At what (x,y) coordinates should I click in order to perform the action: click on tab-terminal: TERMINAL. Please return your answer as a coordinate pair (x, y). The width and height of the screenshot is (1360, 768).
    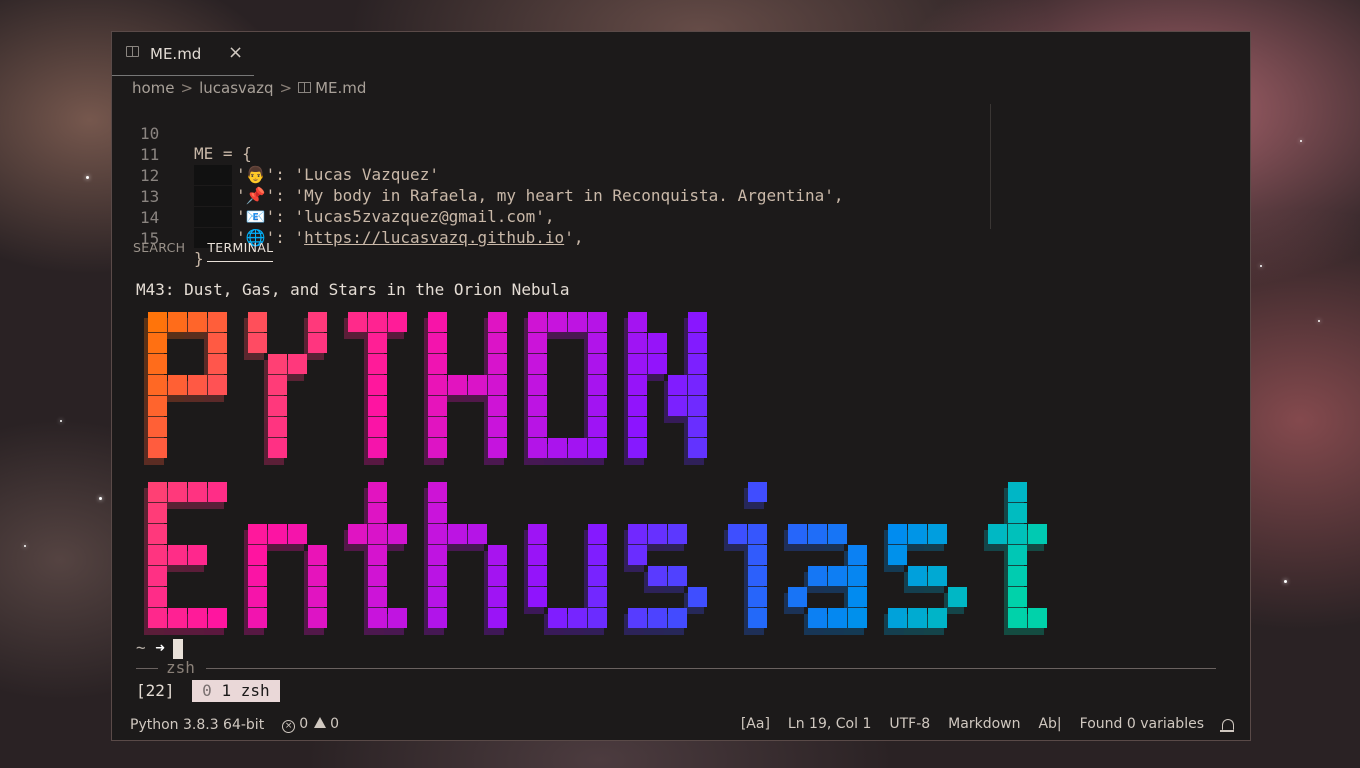
    Looking at the image, I should click on (240, 251).